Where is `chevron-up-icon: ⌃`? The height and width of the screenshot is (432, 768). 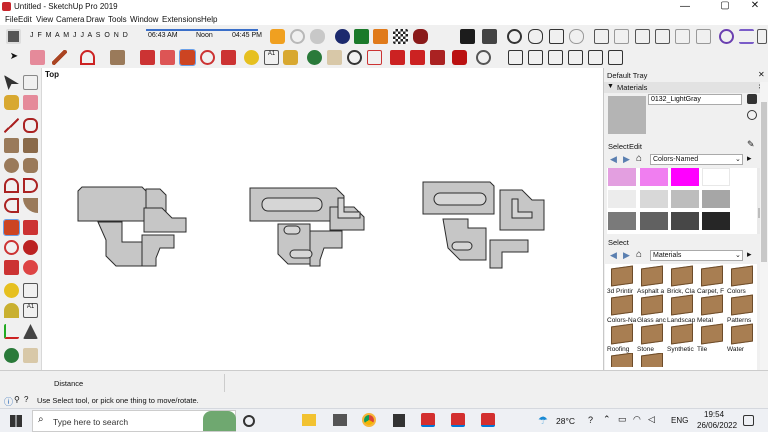 chevron-up-icon: ⌃ is located at coordinates (607, 419).